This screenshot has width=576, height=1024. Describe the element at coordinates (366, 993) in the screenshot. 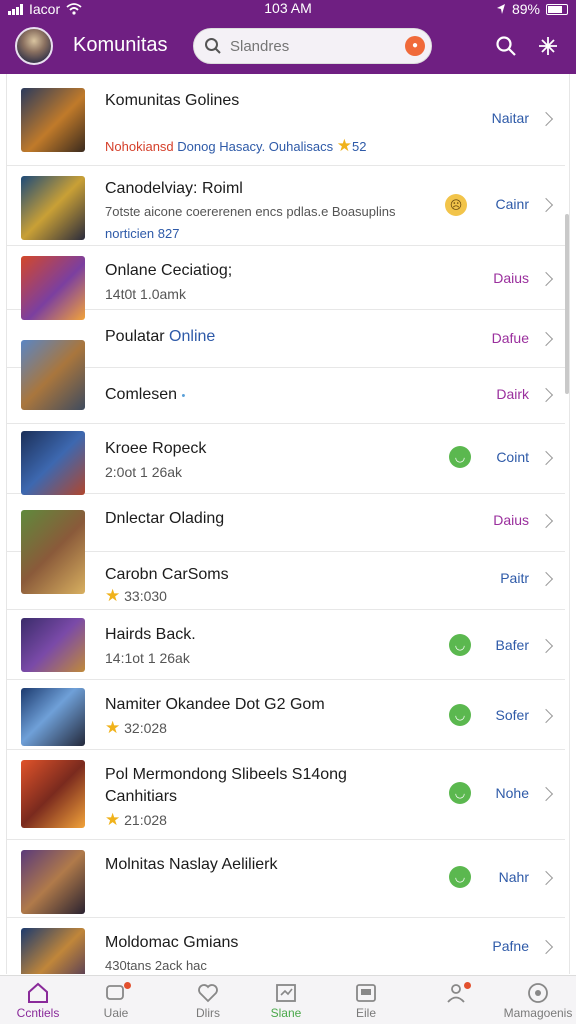

I see `message-icon` at that location.